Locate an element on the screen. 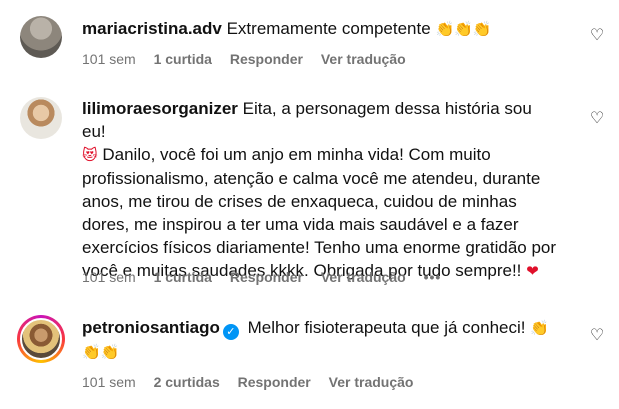 This screenshot has width=619, height=409. username: lilimoraesorganizer is located at coordinates (160, 108).